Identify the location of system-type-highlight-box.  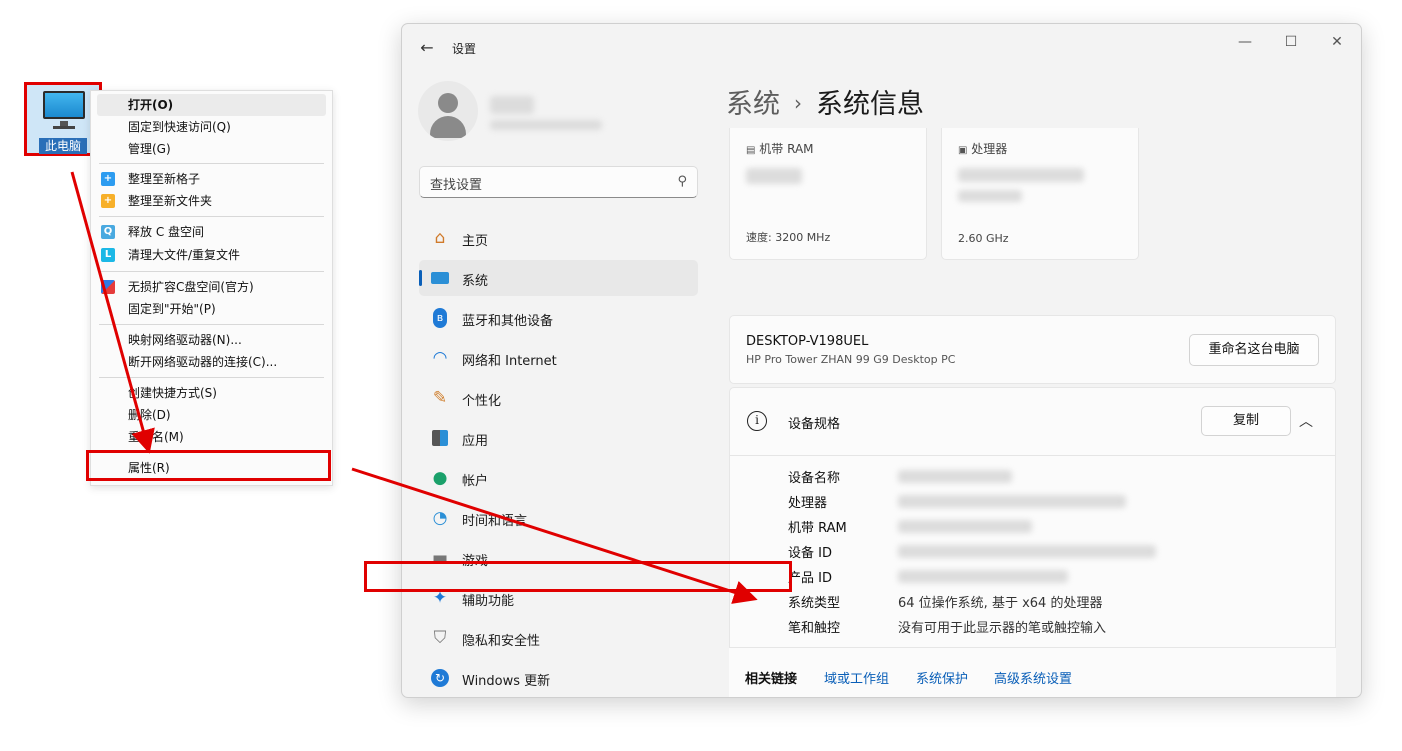
(578, 576).